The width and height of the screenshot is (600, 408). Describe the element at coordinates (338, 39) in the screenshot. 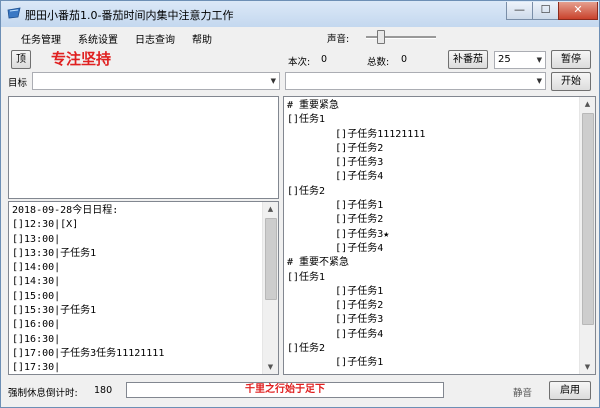

I see `sound-label: 声音:` at that location.